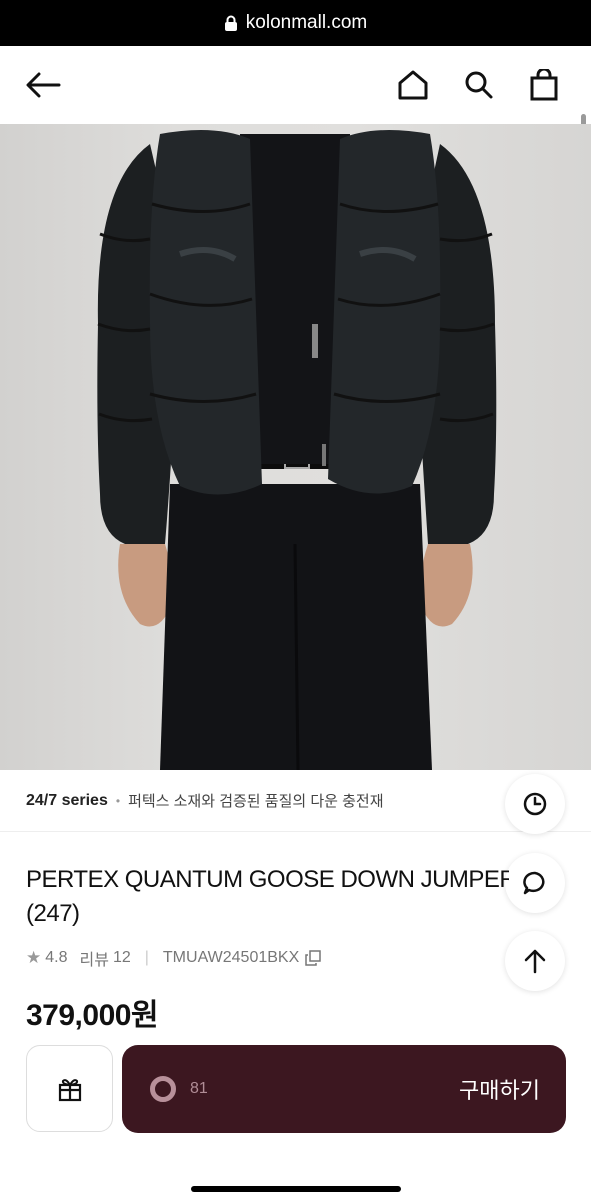 The width and height of the screenshot is (591, 1200). Describe the element at coordinates (344, 1089) in the screenshot. I see `buy-button: 81 구매하기` at that location.